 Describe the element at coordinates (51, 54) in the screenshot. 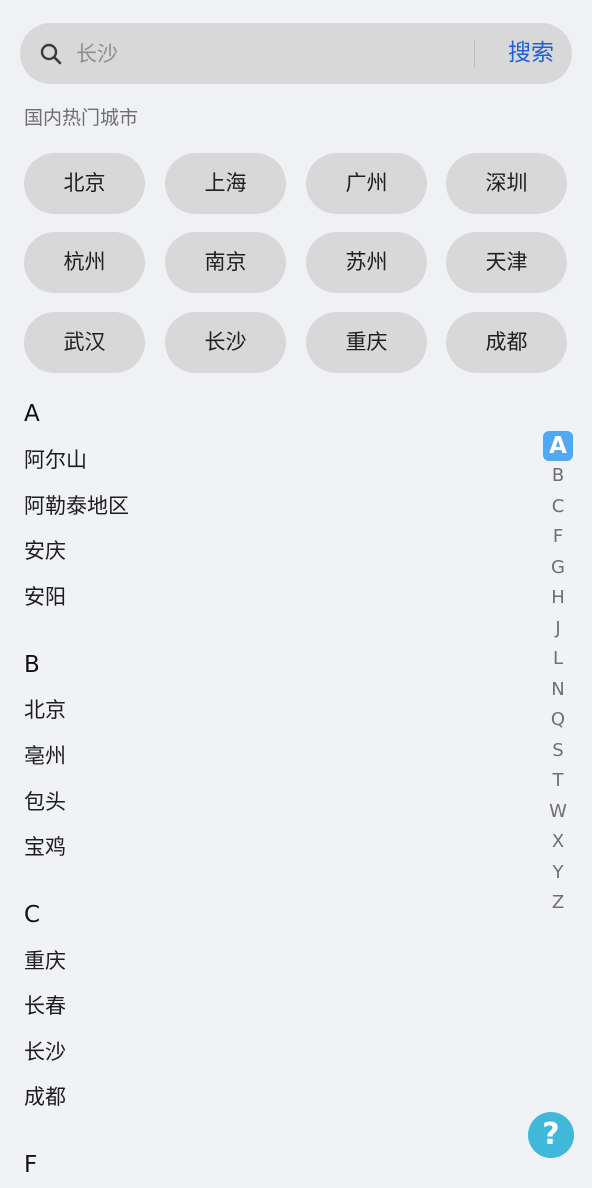

I see `search-icon` at that location.